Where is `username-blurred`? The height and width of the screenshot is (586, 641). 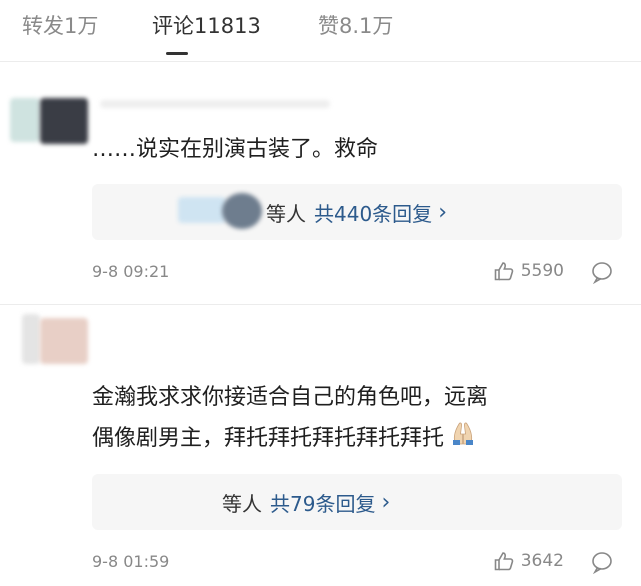
username-blurred is located at coordinates (215, 104).